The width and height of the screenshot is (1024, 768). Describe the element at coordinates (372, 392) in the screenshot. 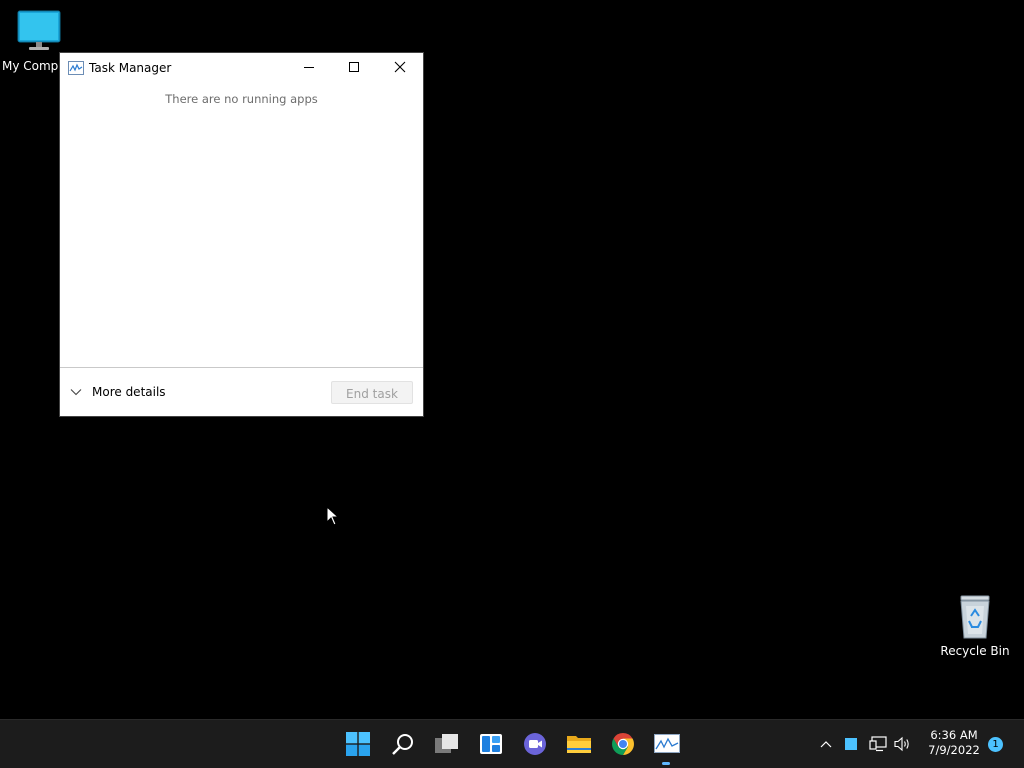

I see `end-task-button: End task` at that location.